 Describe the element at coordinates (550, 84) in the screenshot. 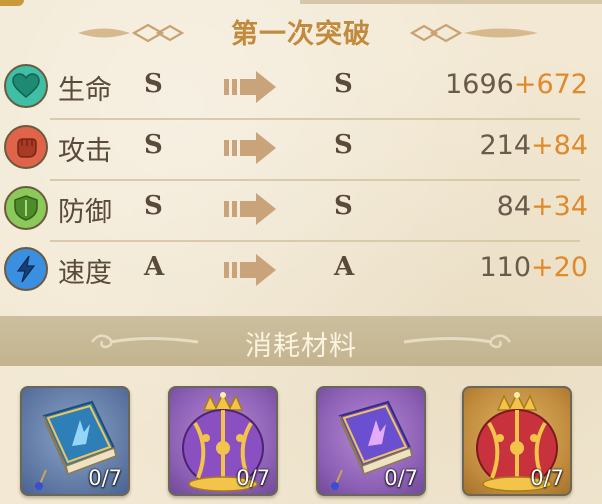

I see `bonus-value: +672` at that location.